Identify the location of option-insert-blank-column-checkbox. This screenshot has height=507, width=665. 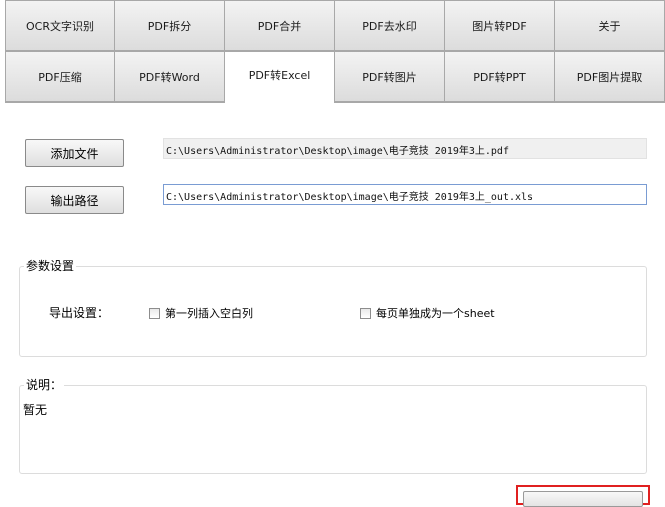
(154, 313).